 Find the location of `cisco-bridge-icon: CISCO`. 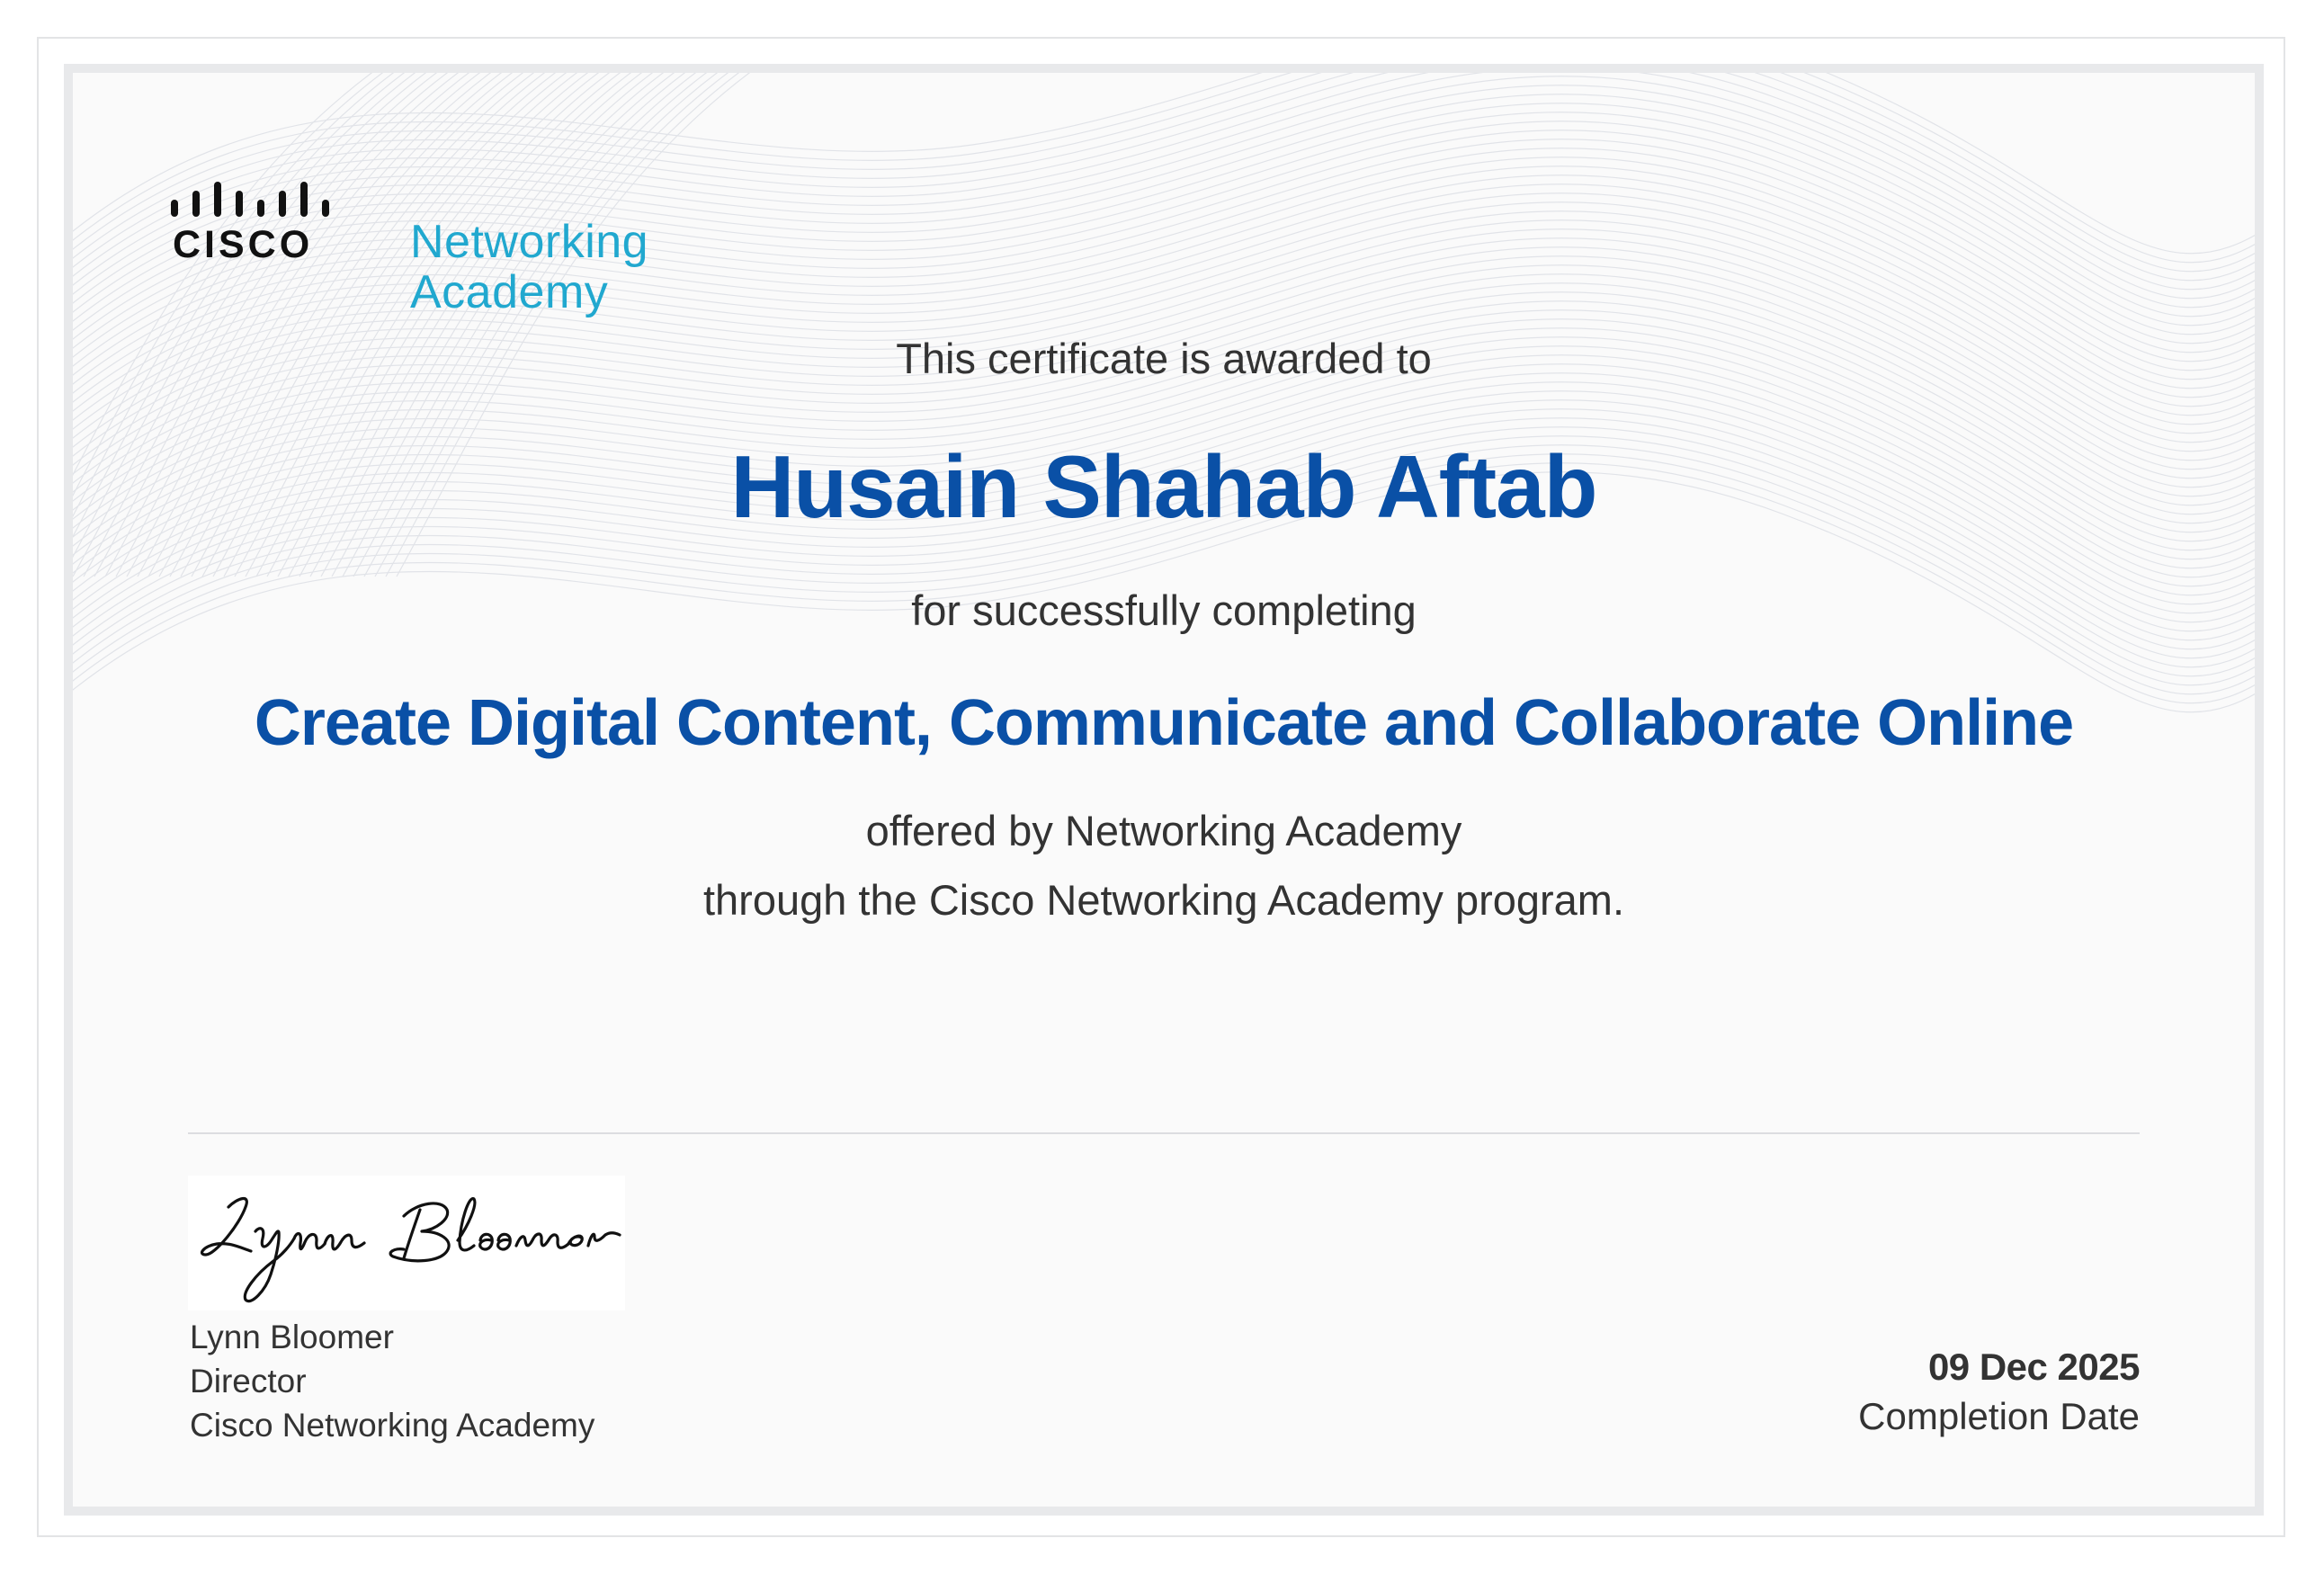

cisco-bridge-icon: CISCO is located at coordinates (250, 222).